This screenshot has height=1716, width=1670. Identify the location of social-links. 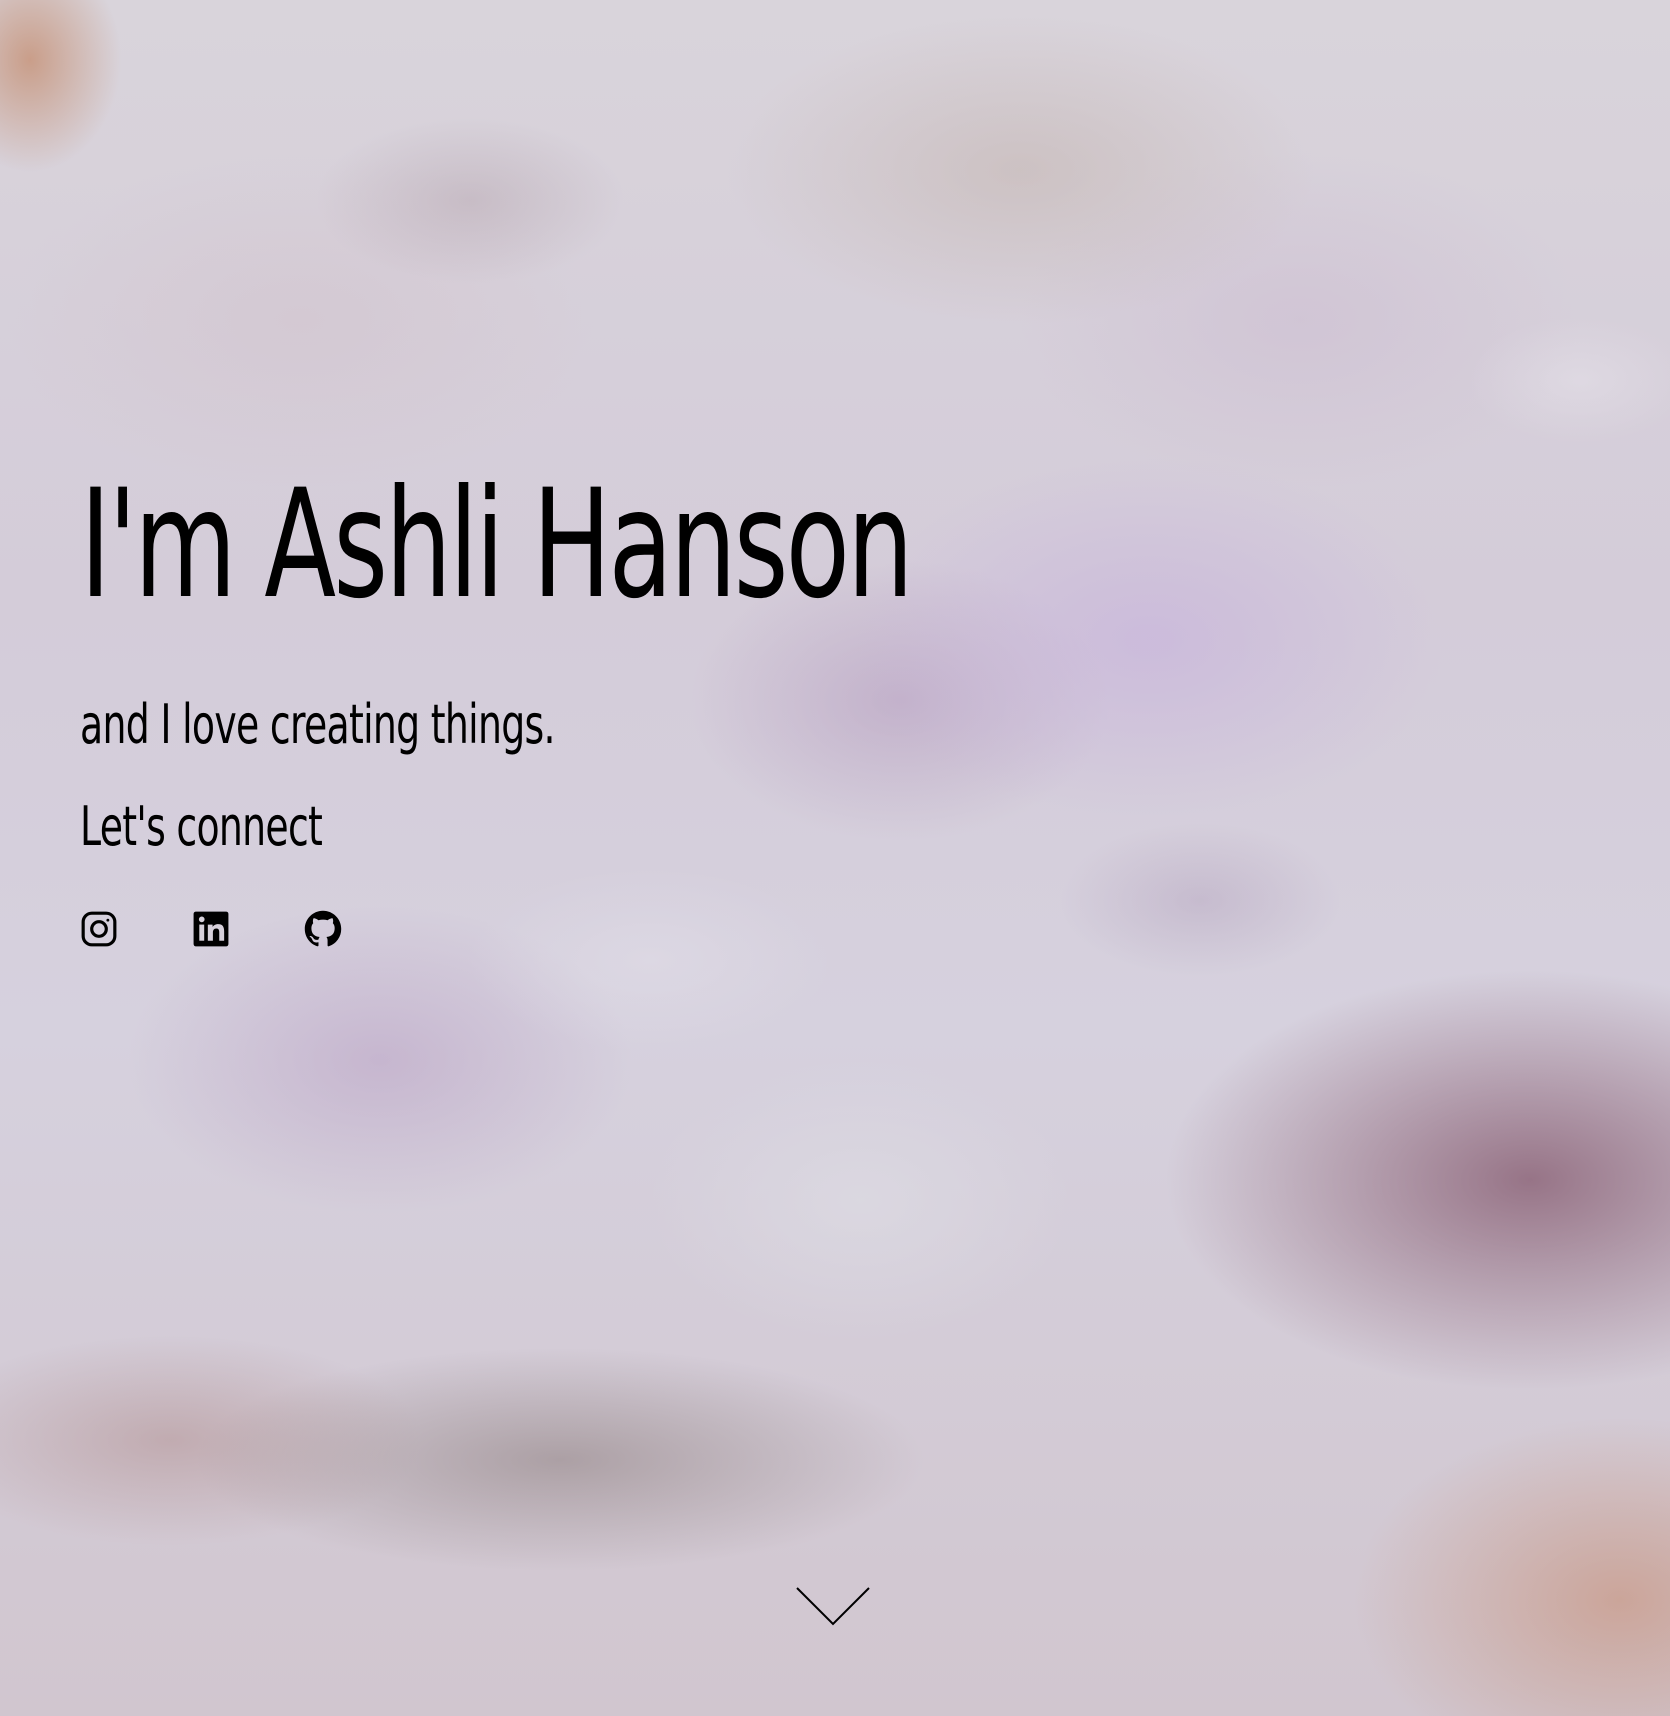
(211, 929).